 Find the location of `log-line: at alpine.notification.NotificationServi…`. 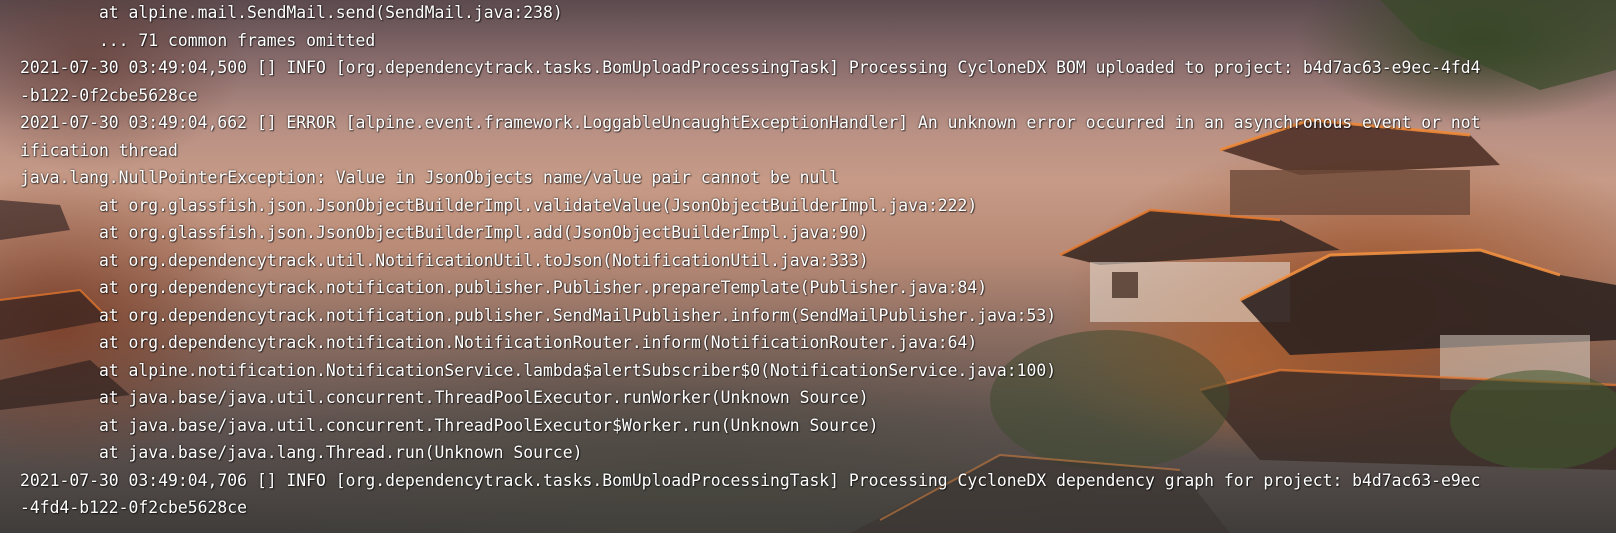

log-line: at alpine.notification.NotificationServi… is located at coordinates (538, 370).